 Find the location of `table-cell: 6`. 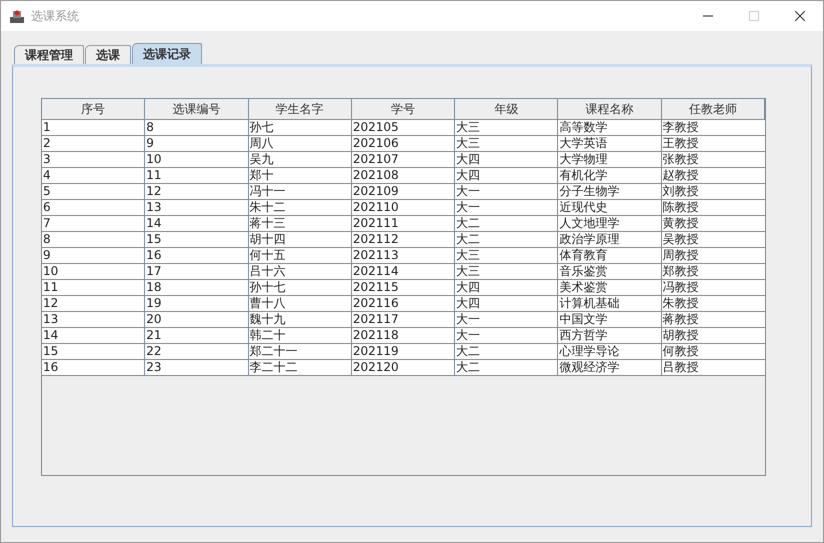

table-cell: 6 is located at coordinates (94, 208).